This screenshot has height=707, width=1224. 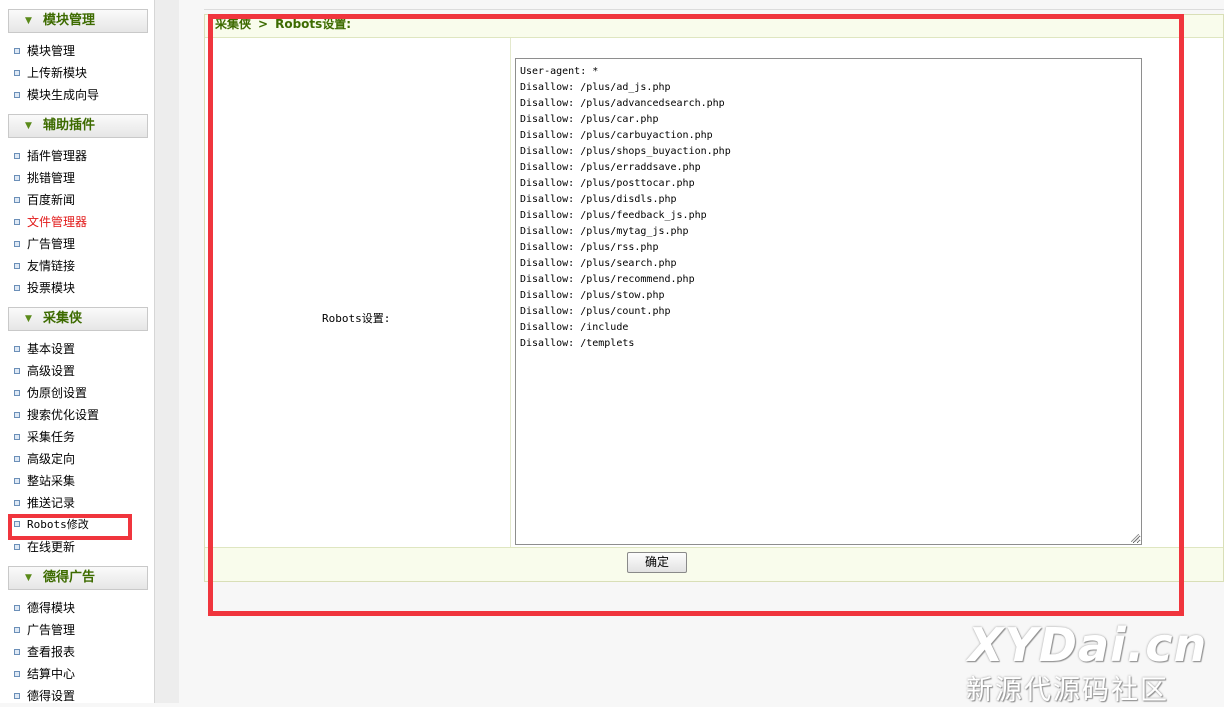 I want to click on watermark-tagline: 新源代源码社区, so click(x=1067, y=690).